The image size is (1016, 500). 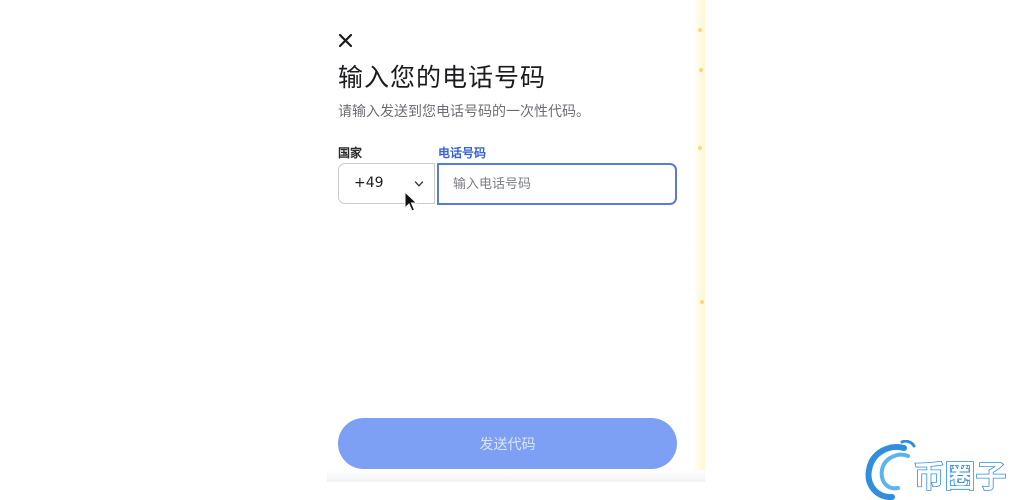 What do you see at coordinates (960, 477) in the screenshot?
I see `watermark-text: 币圈子` at bounding box center [960, 477].